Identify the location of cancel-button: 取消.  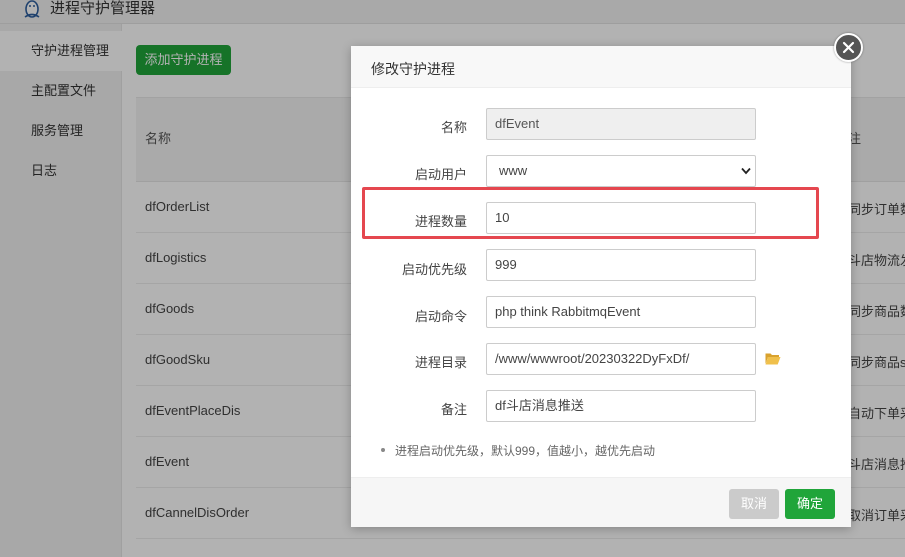
(754, 504).